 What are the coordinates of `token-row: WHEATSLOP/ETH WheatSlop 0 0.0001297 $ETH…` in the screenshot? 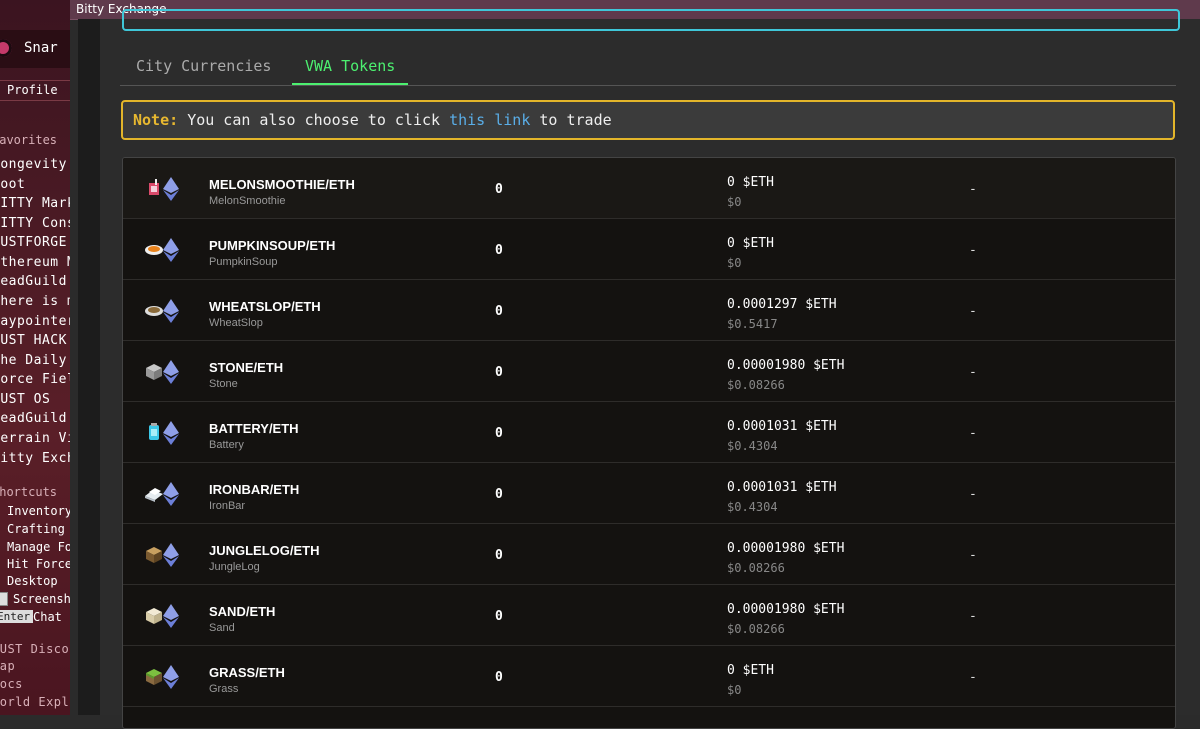 It's located at (649, 310).